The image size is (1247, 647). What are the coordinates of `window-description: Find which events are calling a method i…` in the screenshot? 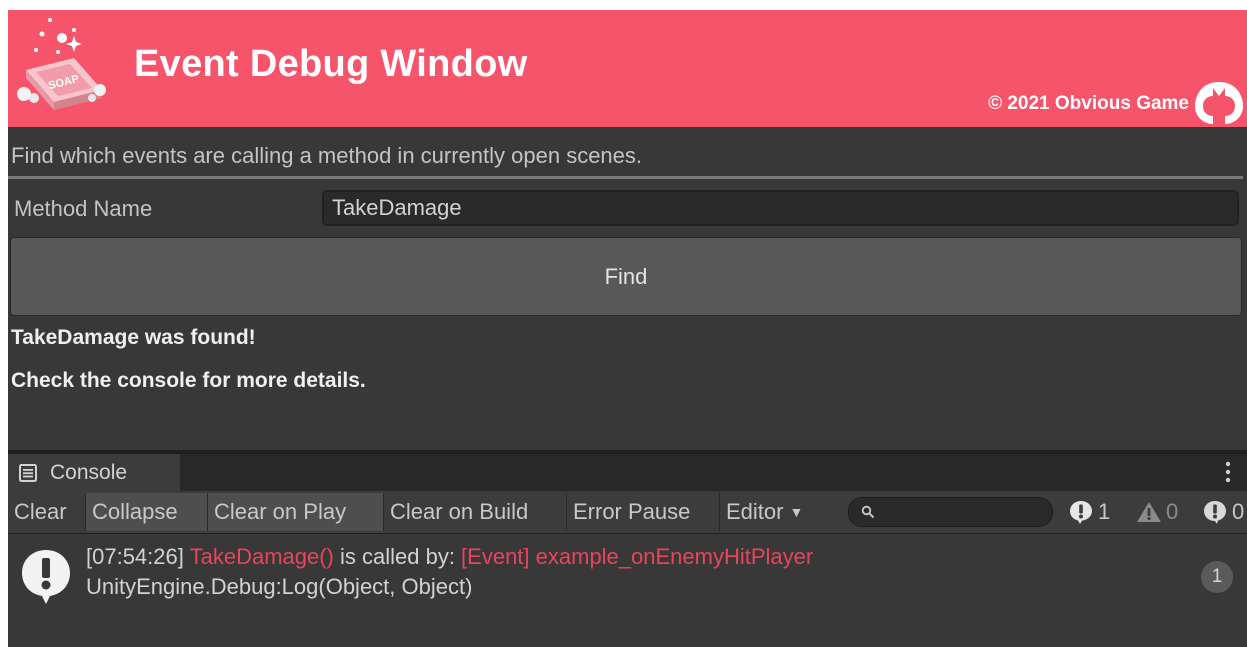 It's located at (327, 155).